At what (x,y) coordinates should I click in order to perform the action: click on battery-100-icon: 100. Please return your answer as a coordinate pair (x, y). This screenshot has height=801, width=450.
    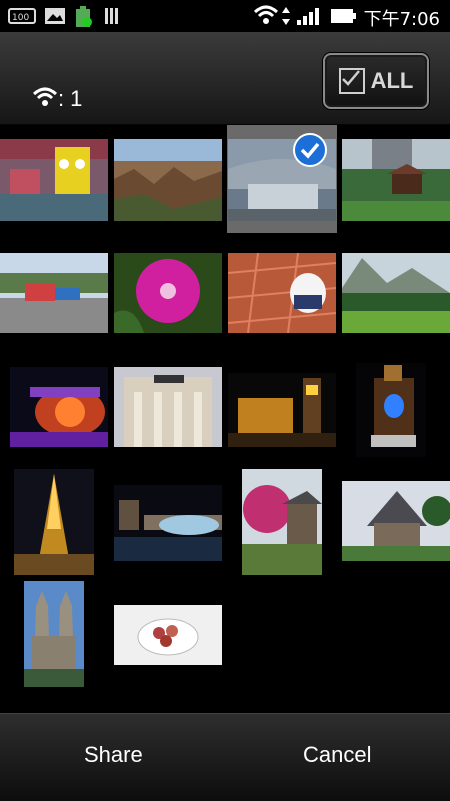
    Looking at the image, I should click on (23, 18).